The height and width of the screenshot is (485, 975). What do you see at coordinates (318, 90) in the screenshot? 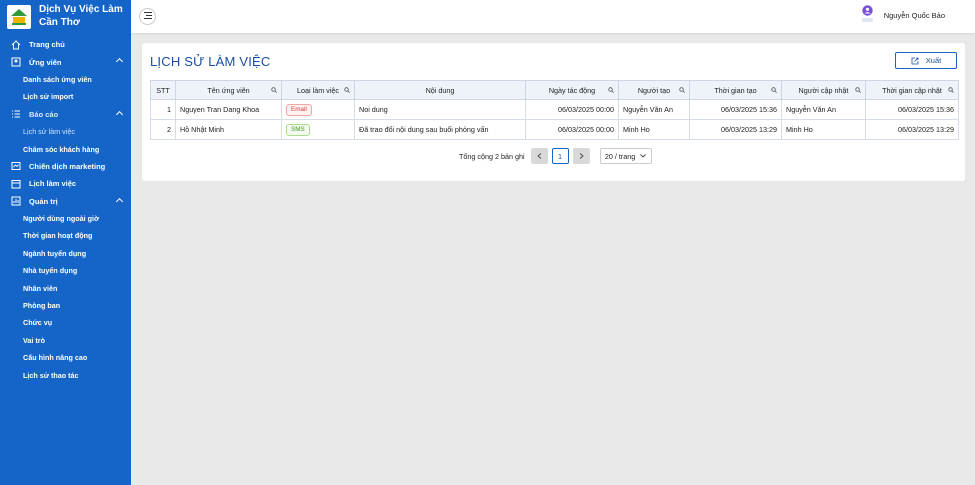
I see `column-header-work-type: Loại làm việc` at bounding box center [318, 90].